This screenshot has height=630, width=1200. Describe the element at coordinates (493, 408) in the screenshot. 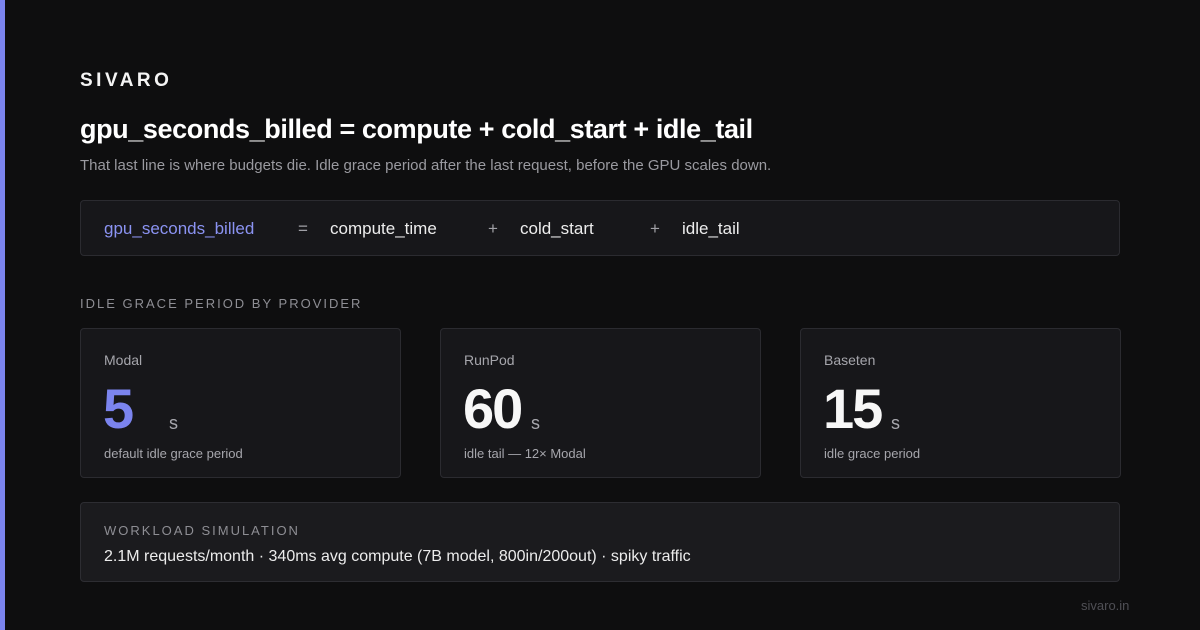

I see `provider-value: 60` at that location.